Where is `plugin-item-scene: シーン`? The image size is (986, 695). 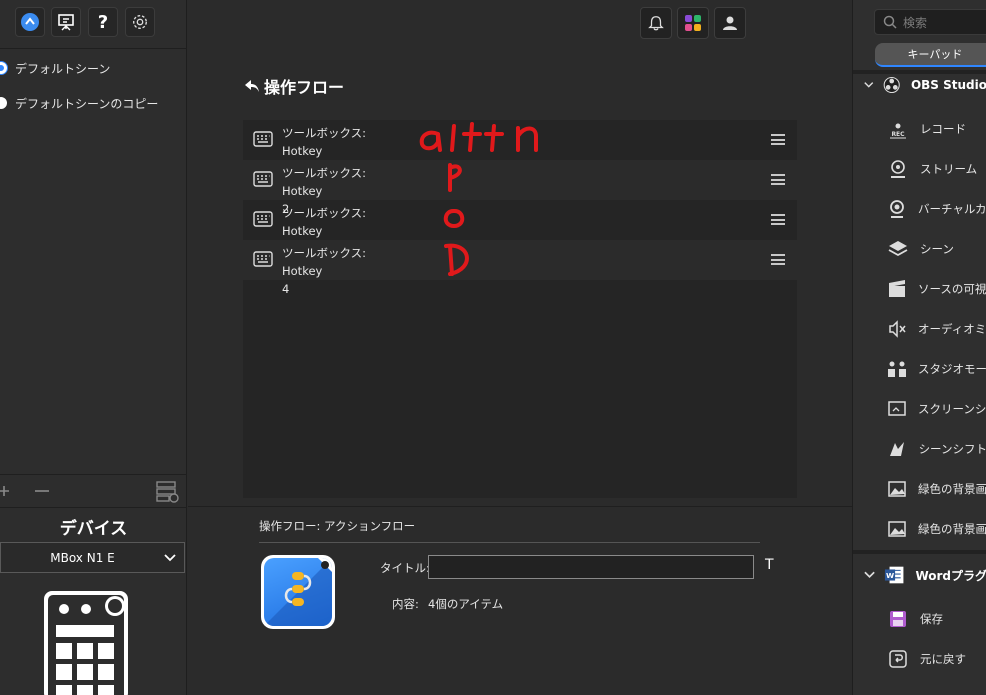
plugin-item-scene: シーン is located at coordinates (919, 249).